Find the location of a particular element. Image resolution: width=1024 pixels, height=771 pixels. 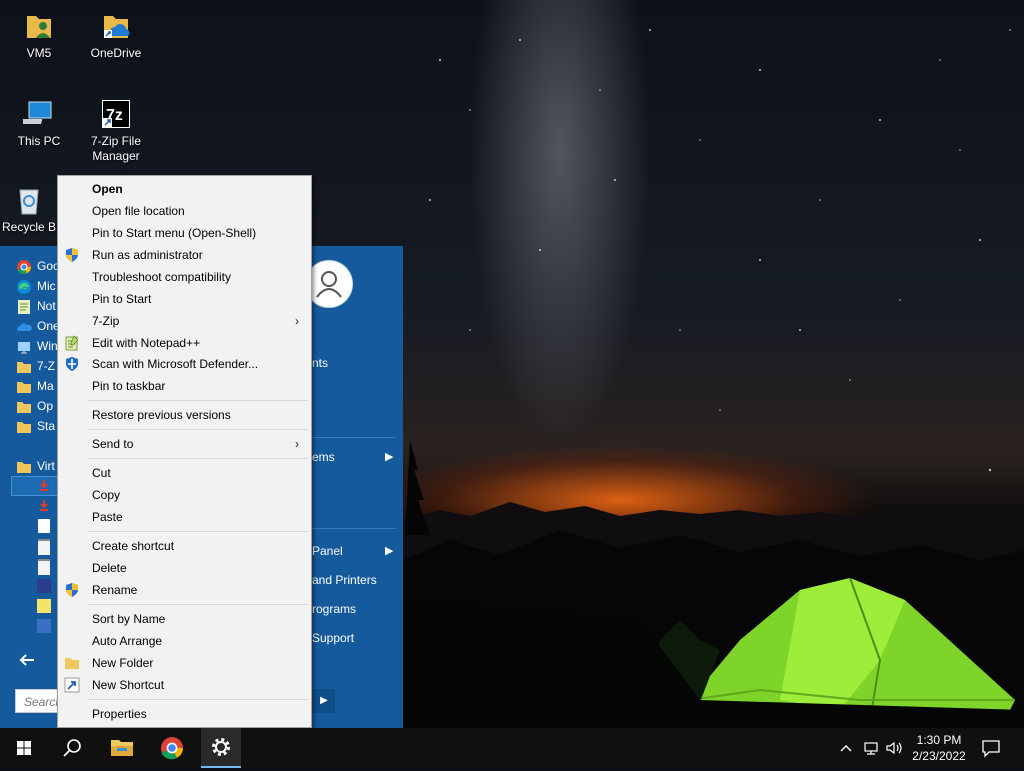

file-explorer-icon is located at coordinates (122, 748).